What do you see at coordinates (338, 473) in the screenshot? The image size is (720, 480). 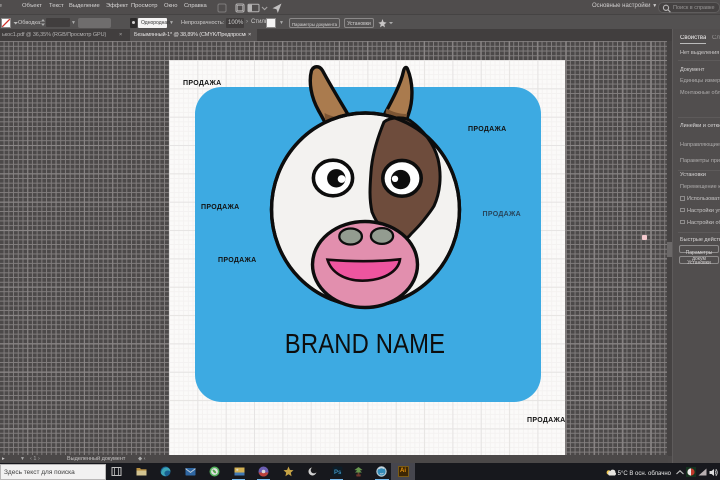 I see `svg-text: Ps` at bounding box center [338, 473].